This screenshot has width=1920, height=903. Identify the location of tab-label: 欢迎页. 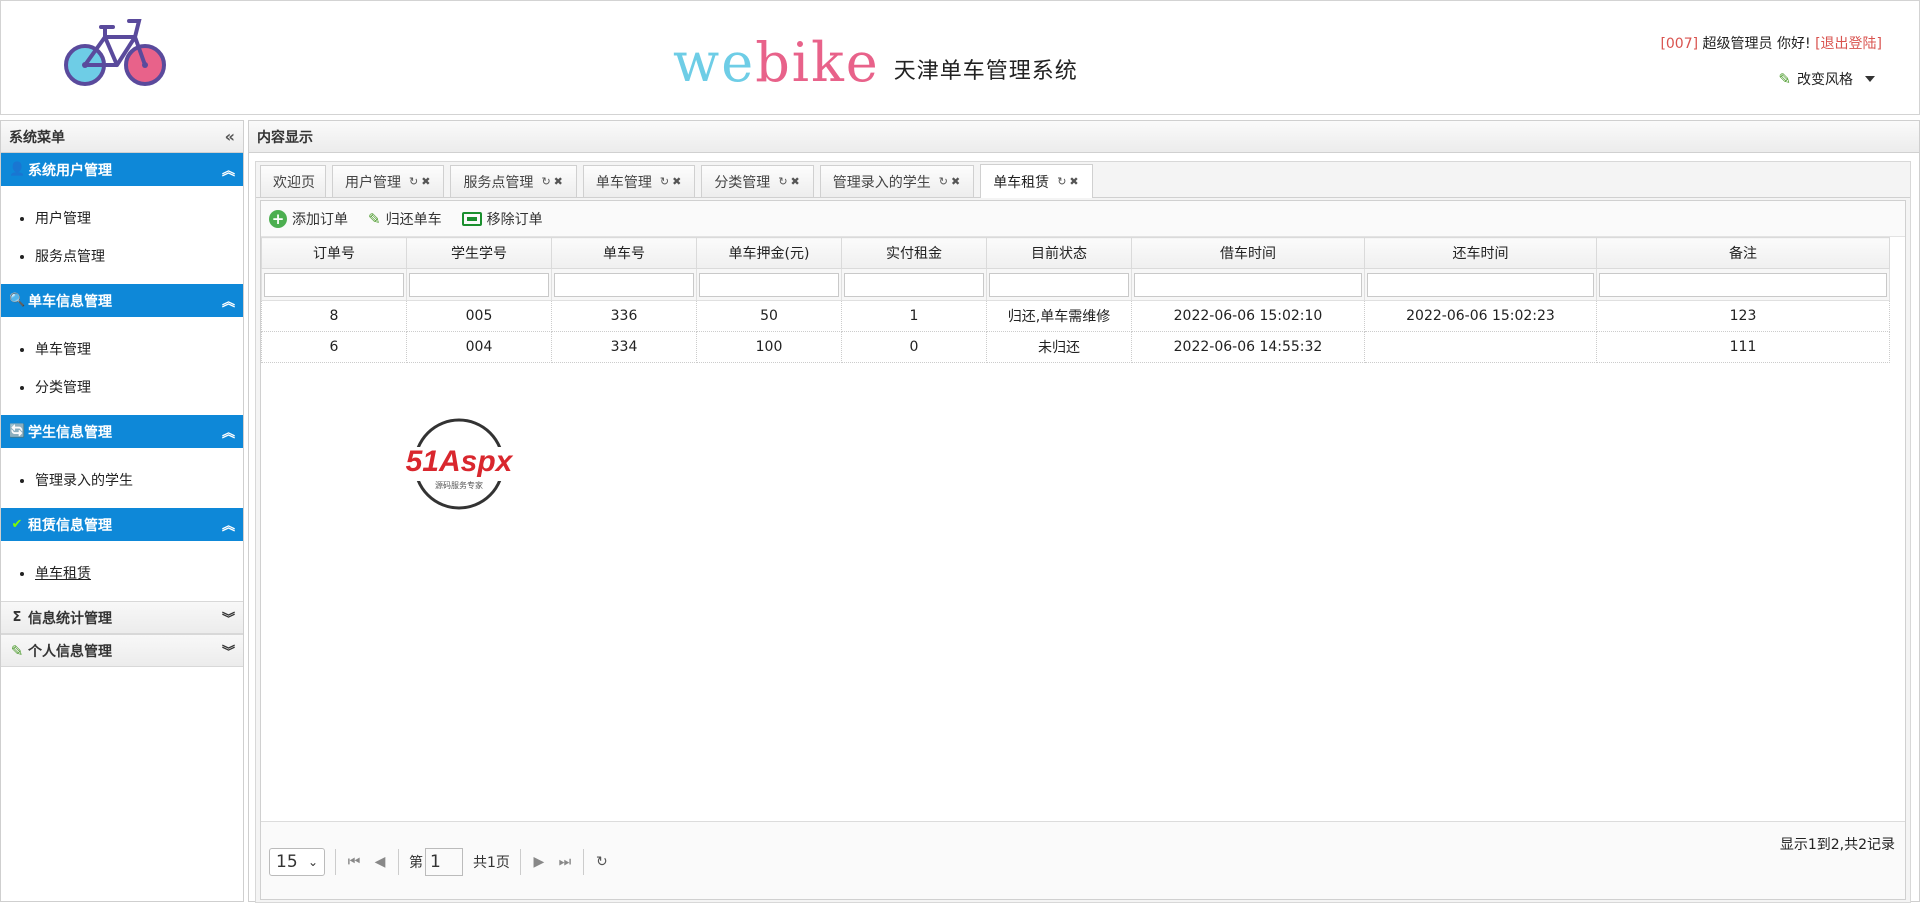
(294, 182).